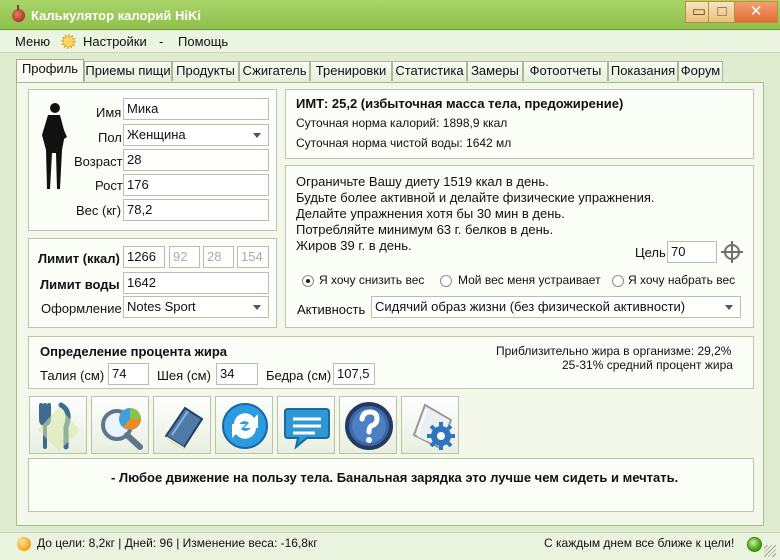  I want to click on status-message: С каждым днем все ближе к цели!, so click(639, 543).